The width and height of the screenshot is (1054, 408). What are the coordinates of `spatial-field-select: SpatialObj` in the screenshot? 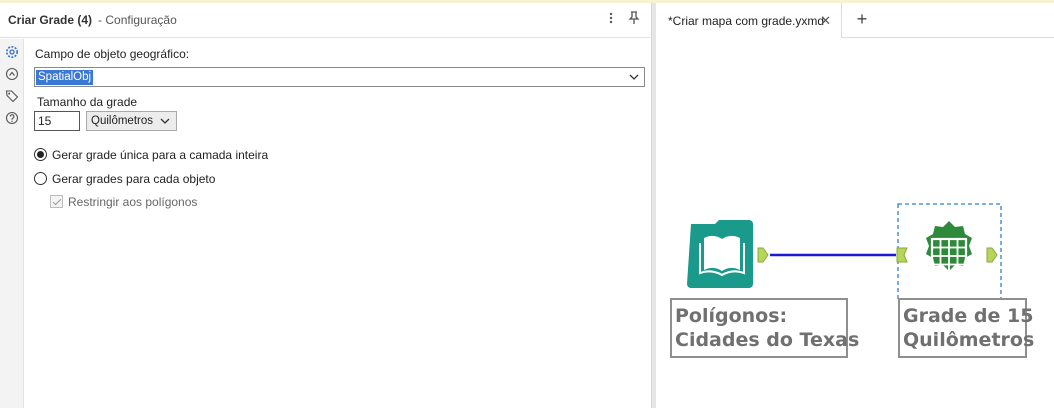 It's located at (339, 77).